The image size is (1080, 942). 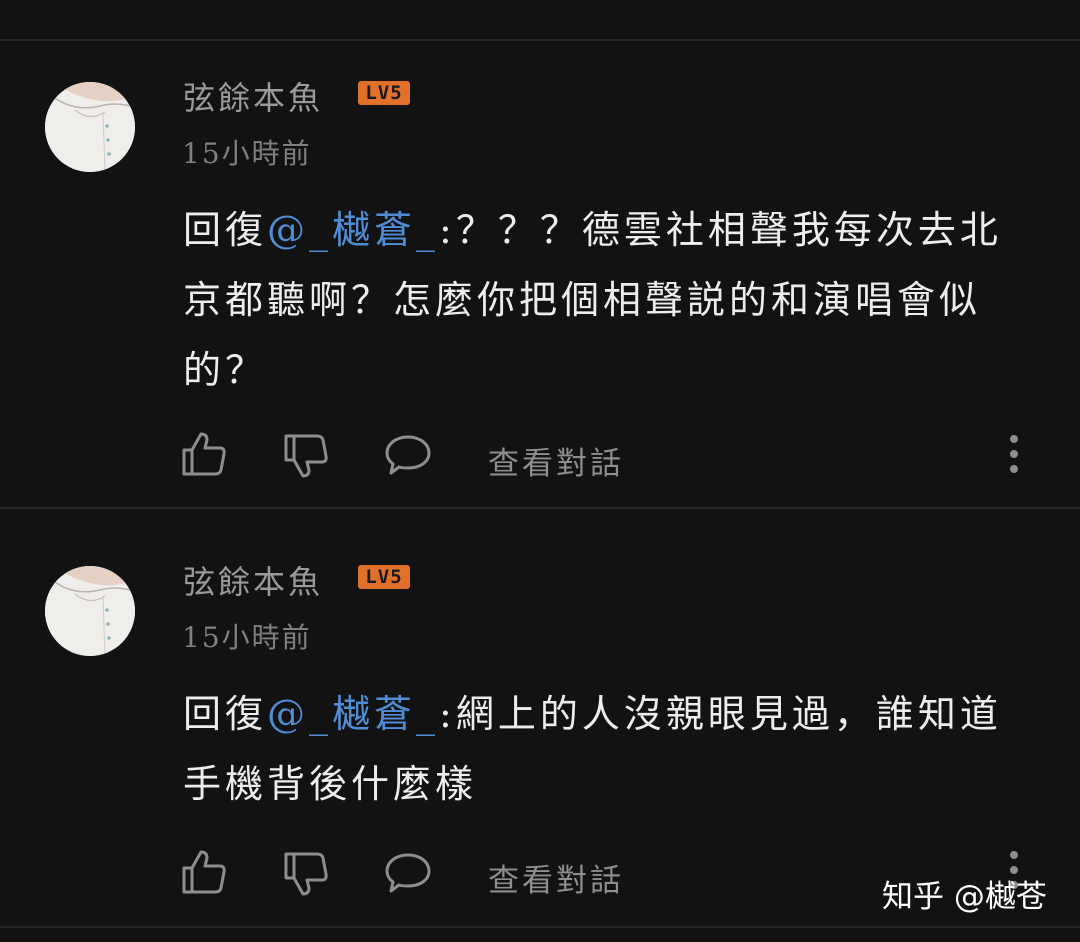 What do you see at coordinates (225, 714) in the screenshot?
I see `reply-prefix: 回復` at bounding box center [225, 714].